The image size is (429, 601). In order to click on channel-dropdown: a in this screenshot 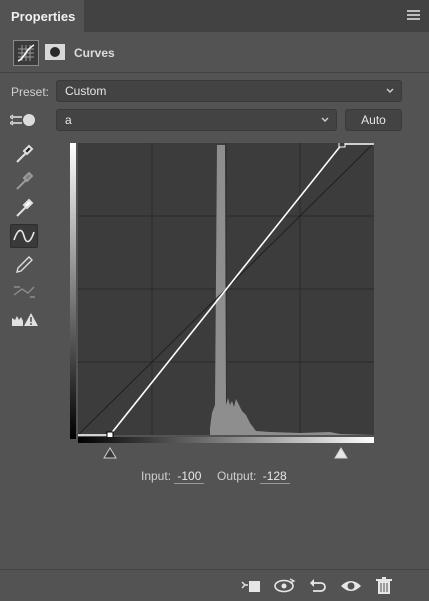, I will do `click(196, 120)`.